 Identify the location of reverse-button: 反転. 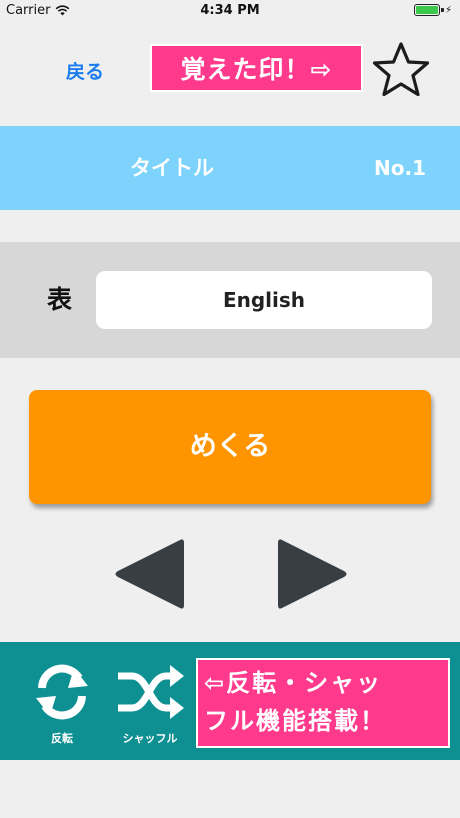
(62, 703).